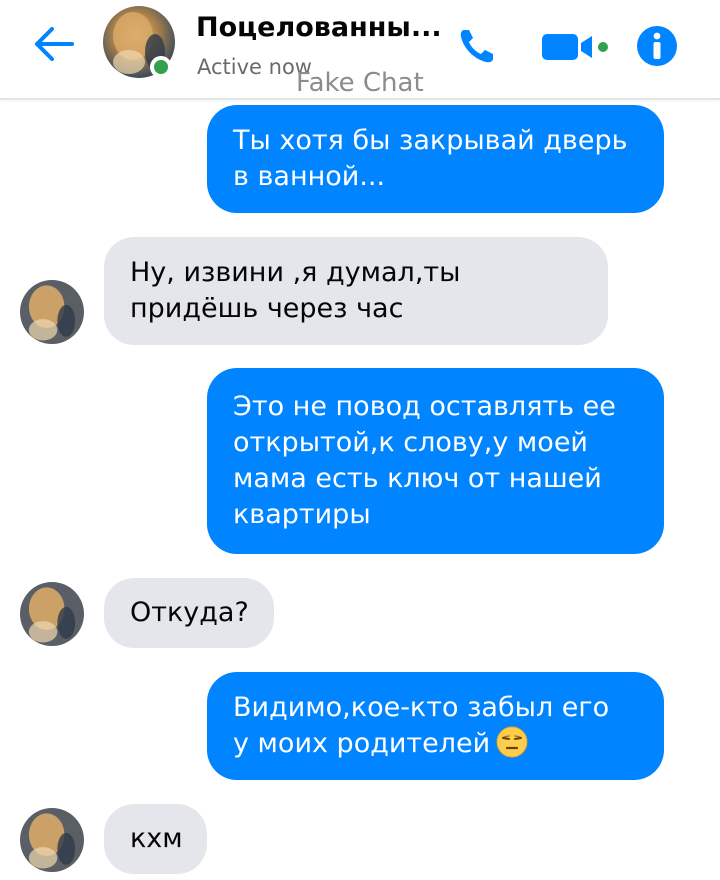  I want to click on message-text: Ну, извини ,я думал,ты придёшь через час, so click(295, 290).